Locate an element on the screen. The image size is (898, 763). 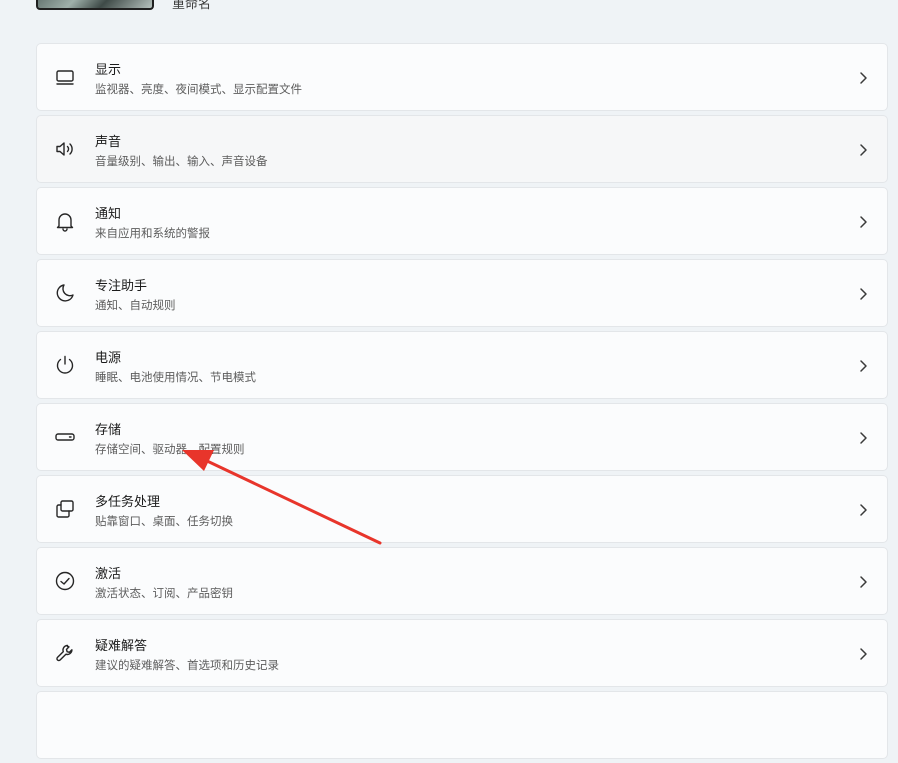
settings-card-text: 存储 存储空间、驱动器、配置规则 is located at coordinates (170, 440).